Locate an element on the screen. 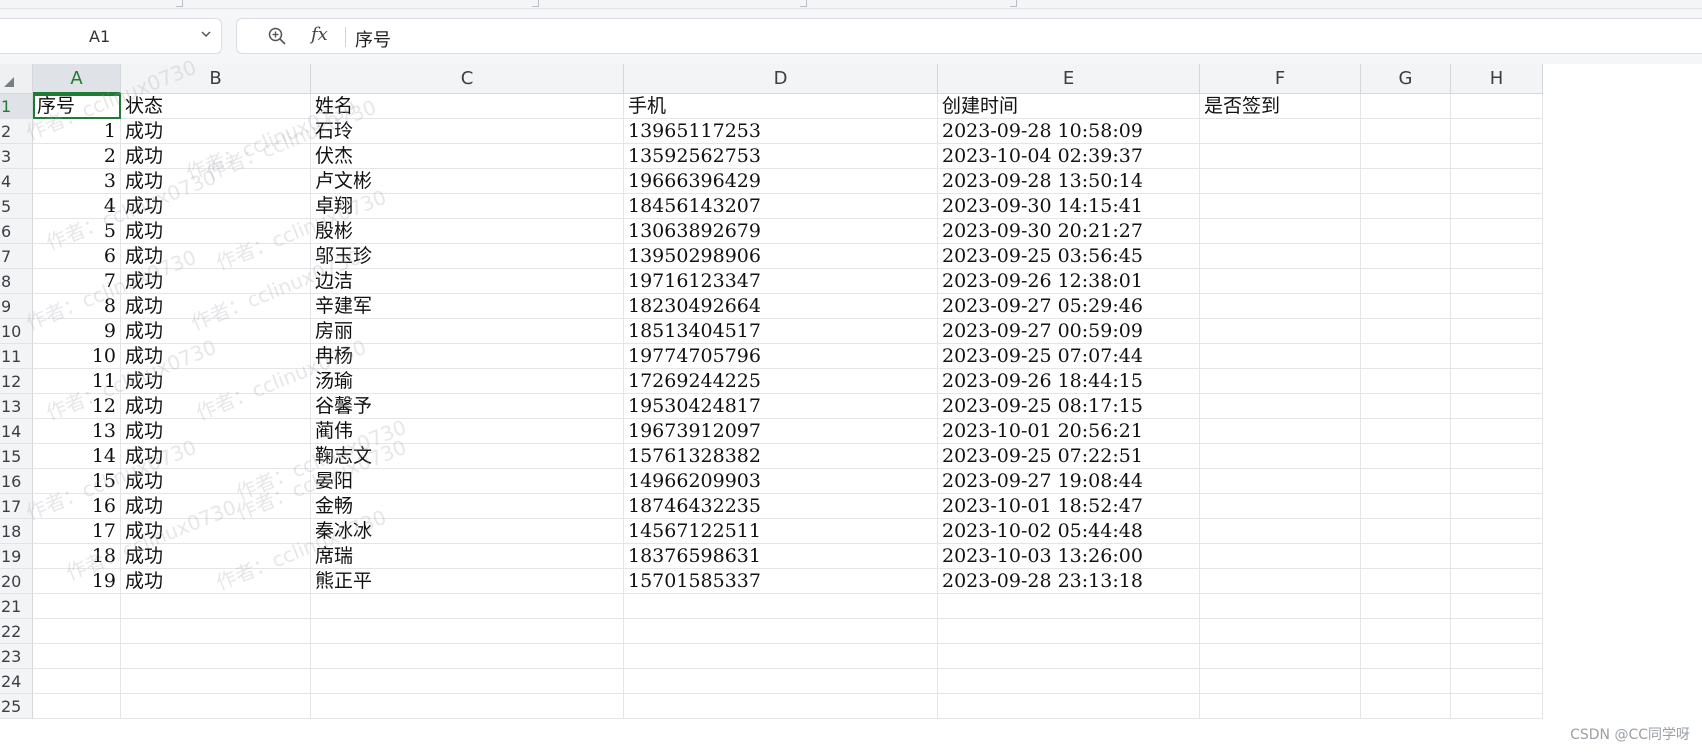 The image size is (1702, 754). cell-f20 is located at coordinates (1280, 581).